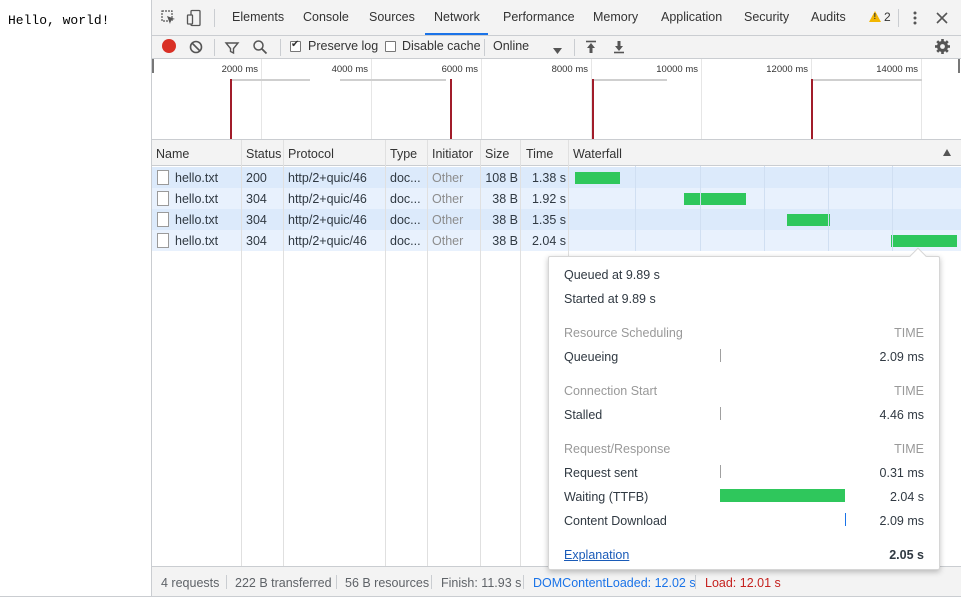 The height and width of the screenshot is (600, 961). I want to click on queued-at: Queued at 9.89 s, so click(612, 275).